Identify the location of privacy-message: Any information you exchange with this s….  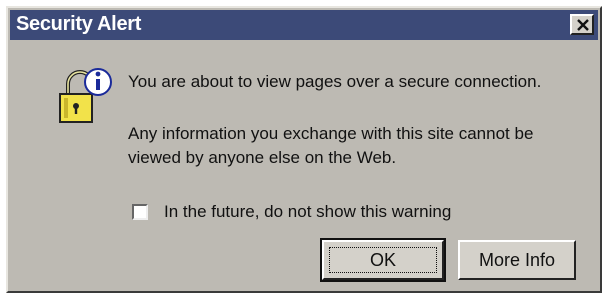
(331, 145).